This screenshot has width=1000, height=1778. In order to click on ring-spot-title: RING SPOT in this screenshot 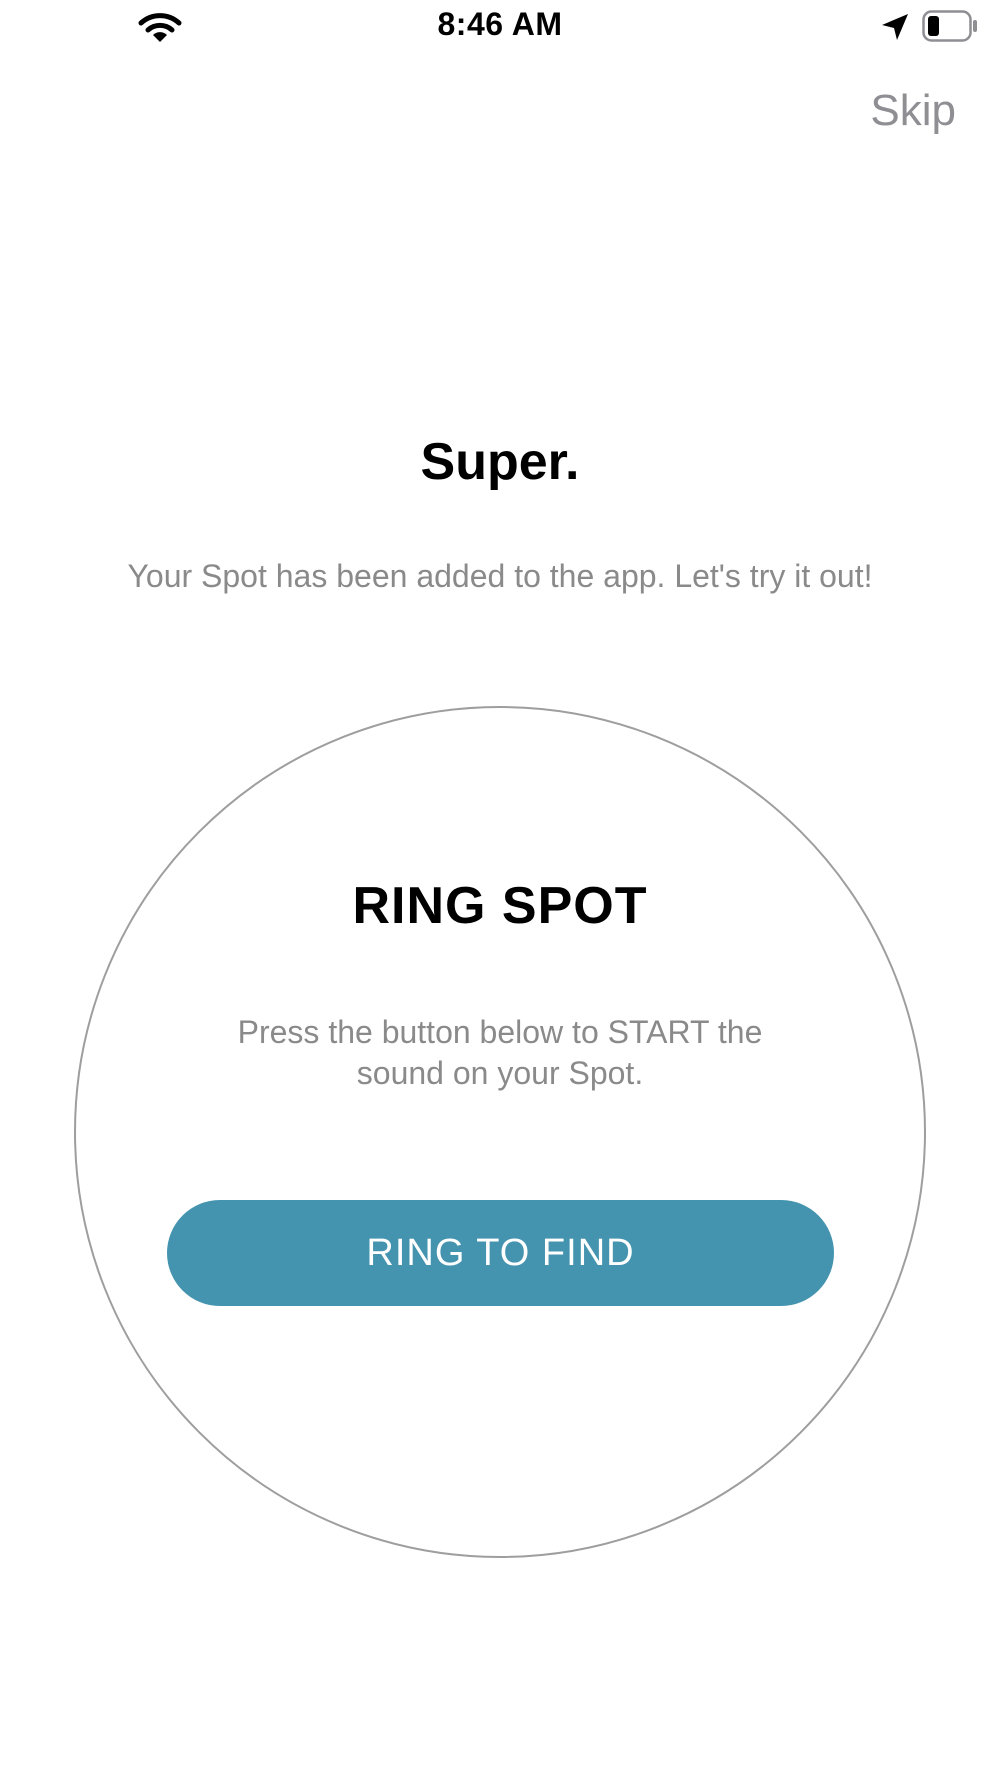, I will do `click(500, 906)`.